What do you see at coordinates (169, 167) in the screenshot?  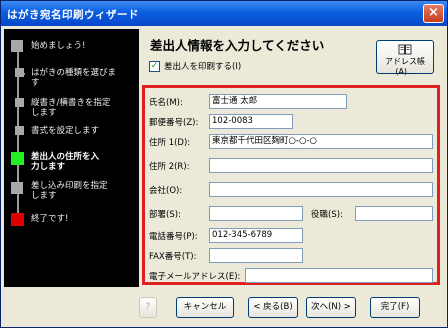 I see `address2-label: 住所 2(R):` at bounding box center [169, 167].